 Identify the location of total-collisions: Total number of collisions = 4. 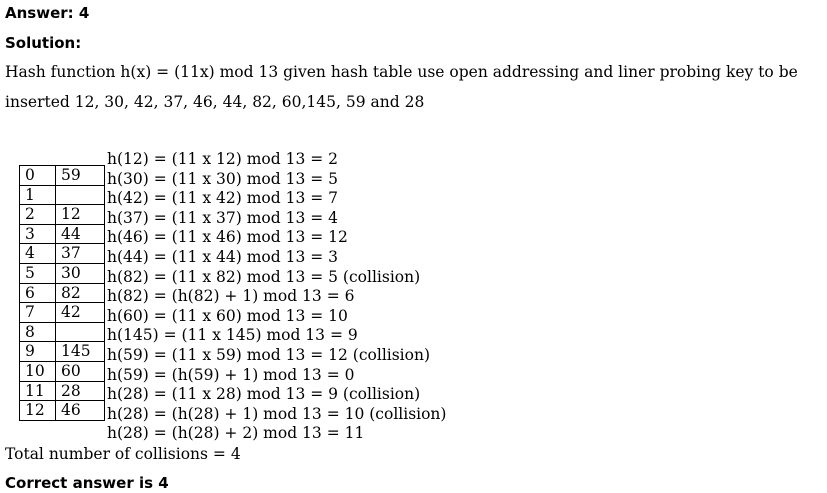
(123, 454).